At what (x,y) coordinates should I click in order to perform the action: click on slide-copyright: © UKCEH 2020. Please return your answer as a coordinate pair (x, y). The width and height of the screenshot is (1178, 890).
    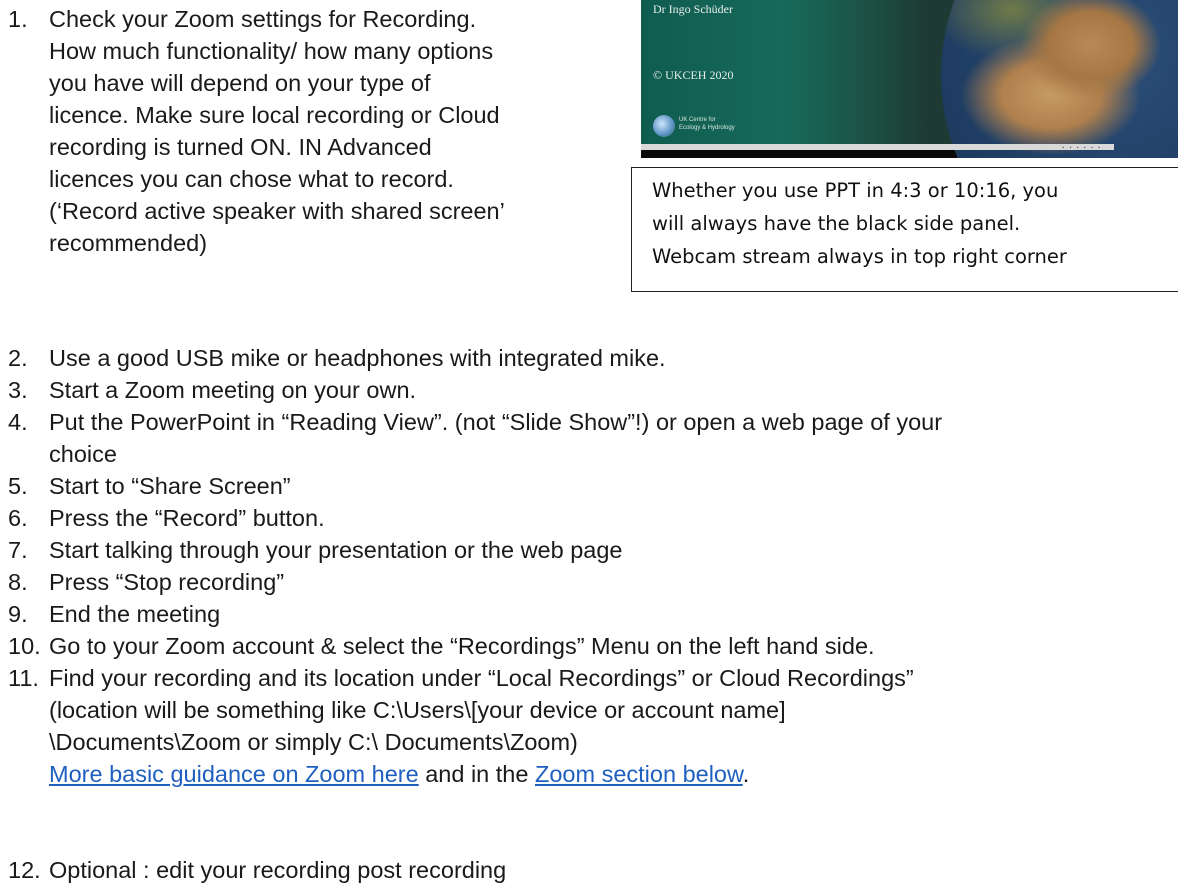
    Looking at the image, I should click on (693, 75).